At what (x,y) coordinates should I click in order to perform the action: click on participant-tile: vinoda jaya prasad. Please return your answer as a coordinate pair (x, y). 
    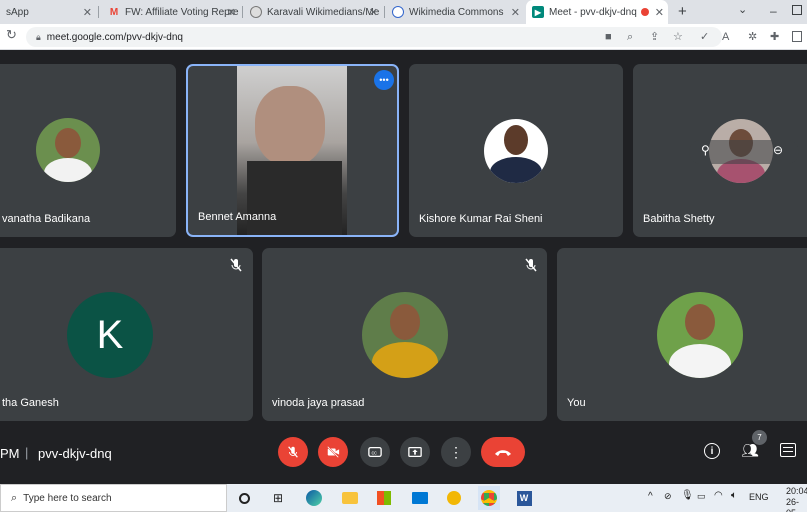
    Looking at the image, I should click on (404, 334).